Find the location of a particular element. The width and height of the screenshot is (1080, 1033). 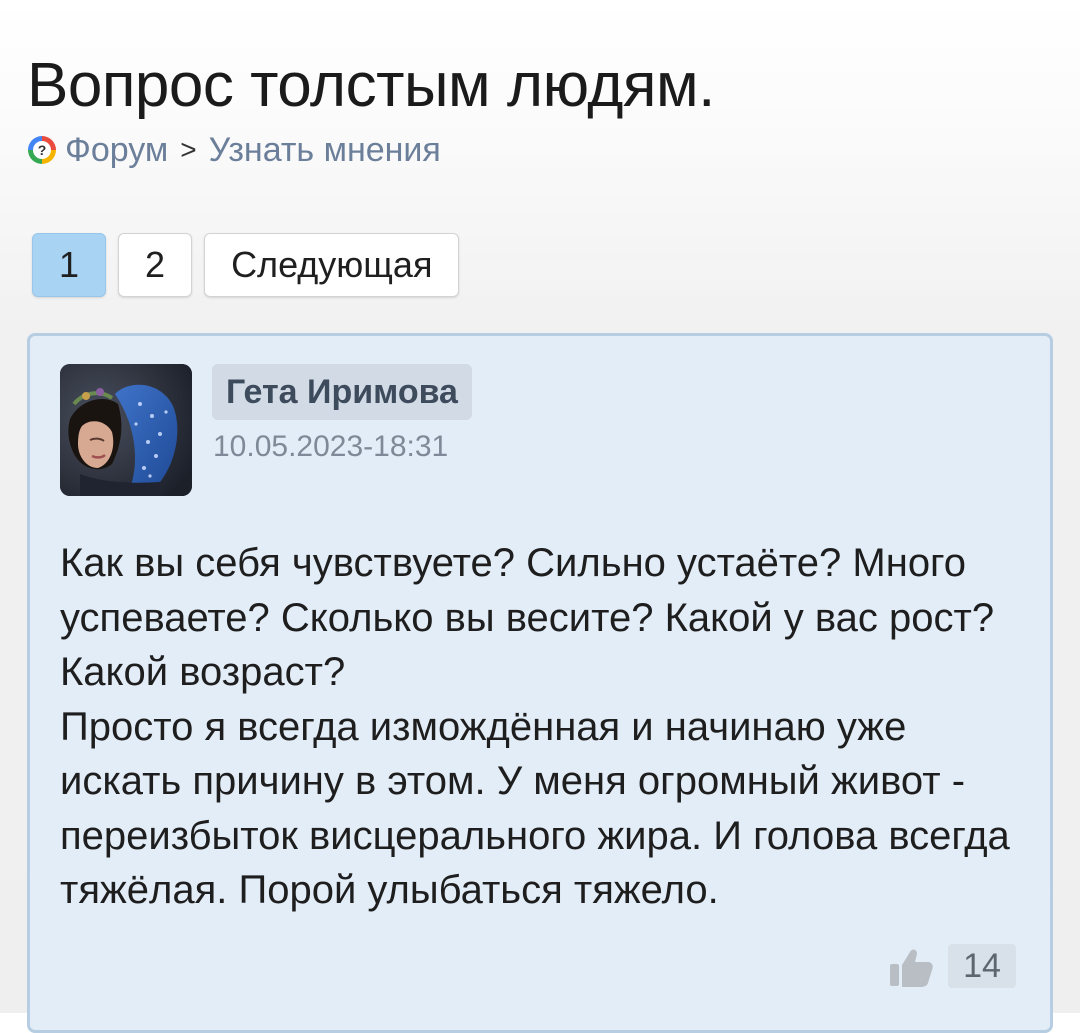

forum-question-icon: ? is located at coordinates (42, 150).